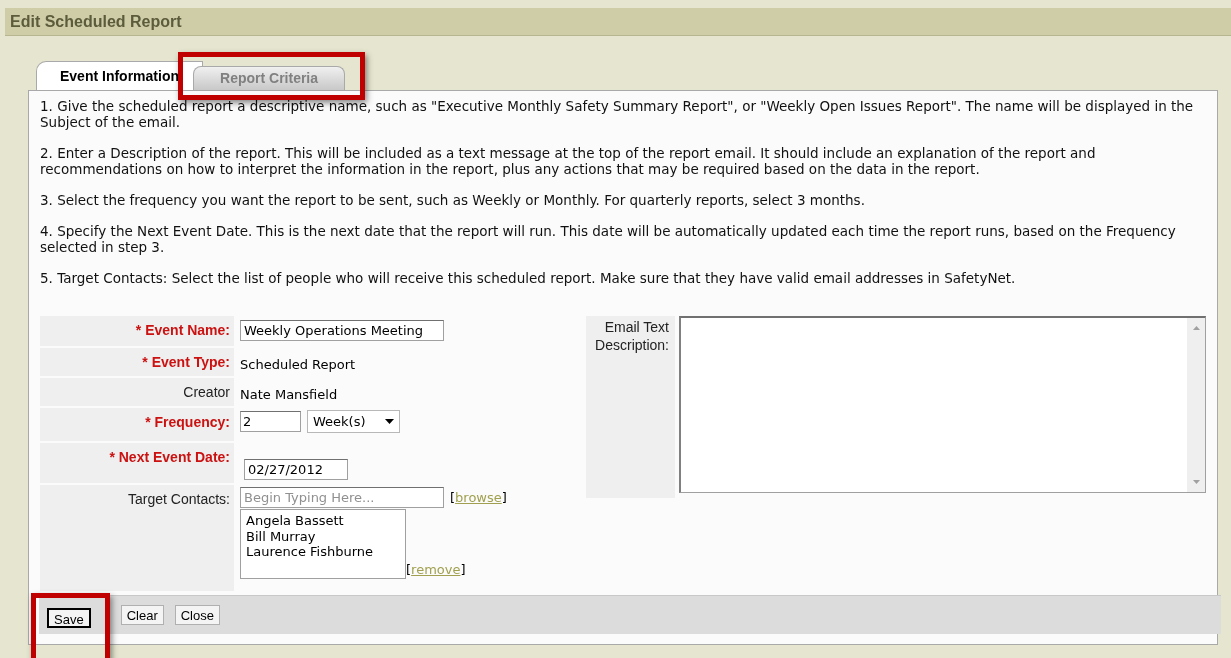 This screenshot has width=1231, height=658. Describe the element at coordinates (631, 336) in the screenshot. I see `field-label: Email Text Description:` at that location.